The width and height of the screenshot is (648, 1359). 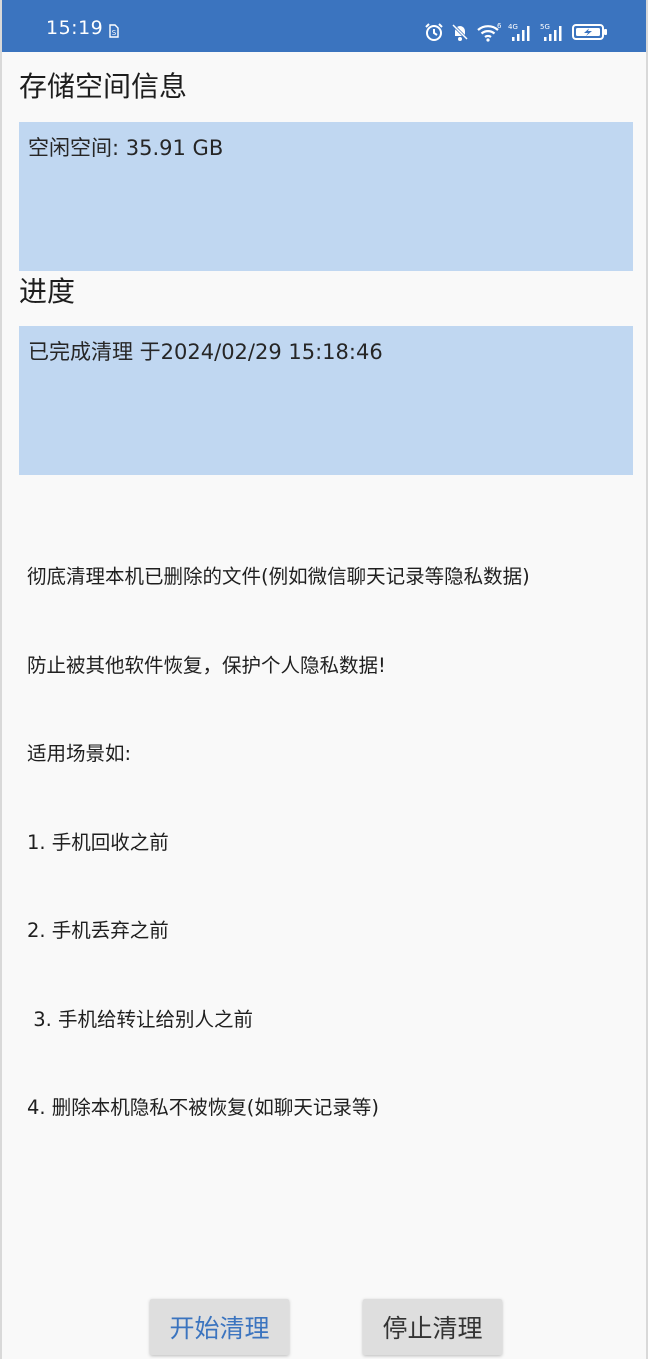 What do you see at coordinates (432, 1327) in the screenshot?
I see `stop-clean-button: 停止清理` at bounding box center [432, 1327].